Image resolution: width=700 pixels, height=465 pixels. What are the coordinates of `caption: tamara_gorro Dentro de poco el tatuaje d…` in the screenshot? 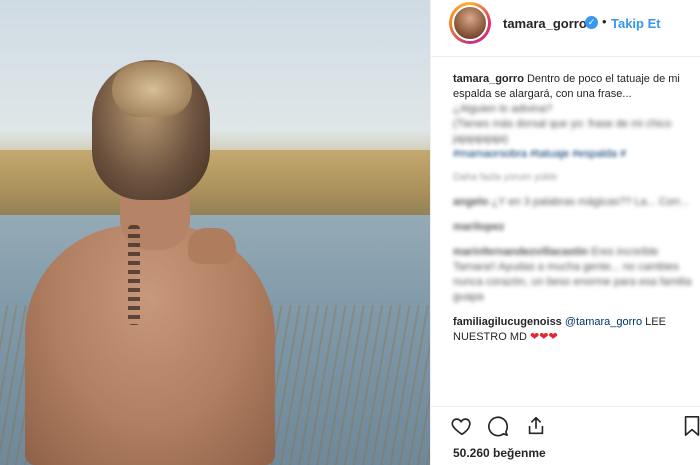 It's located at (576, 128).